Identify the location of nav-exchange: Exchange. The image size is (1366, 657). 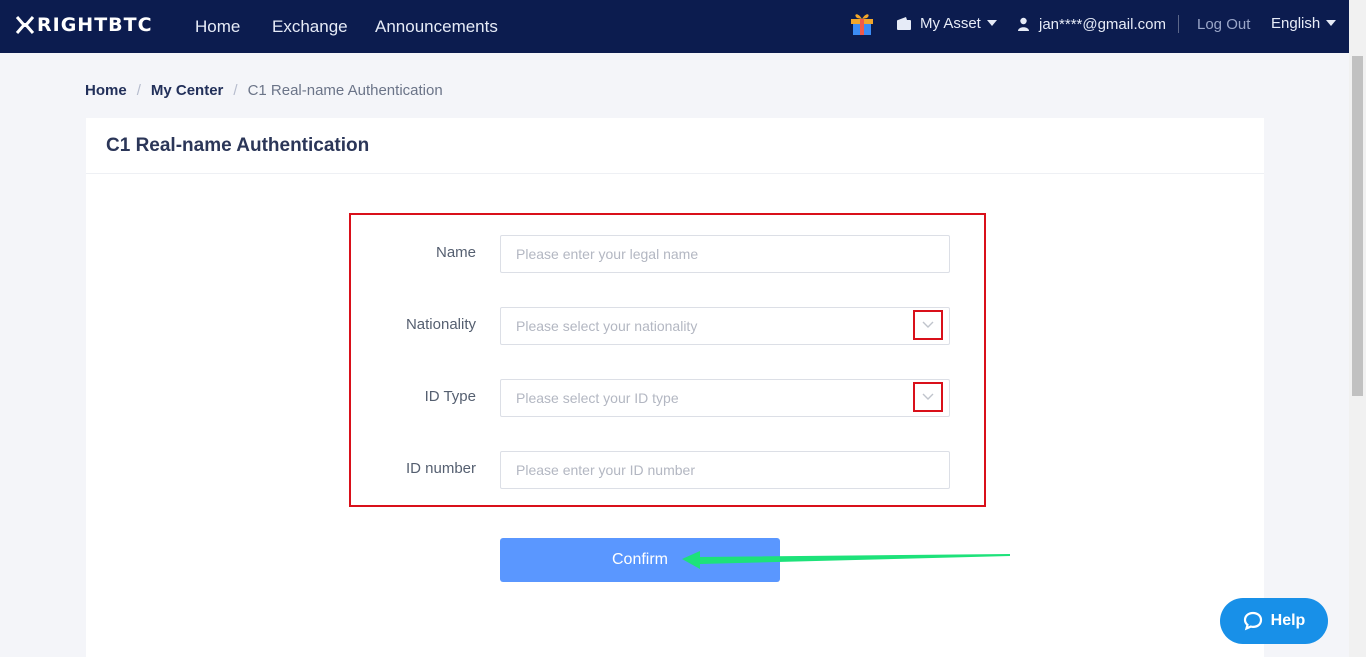
(310, 26).